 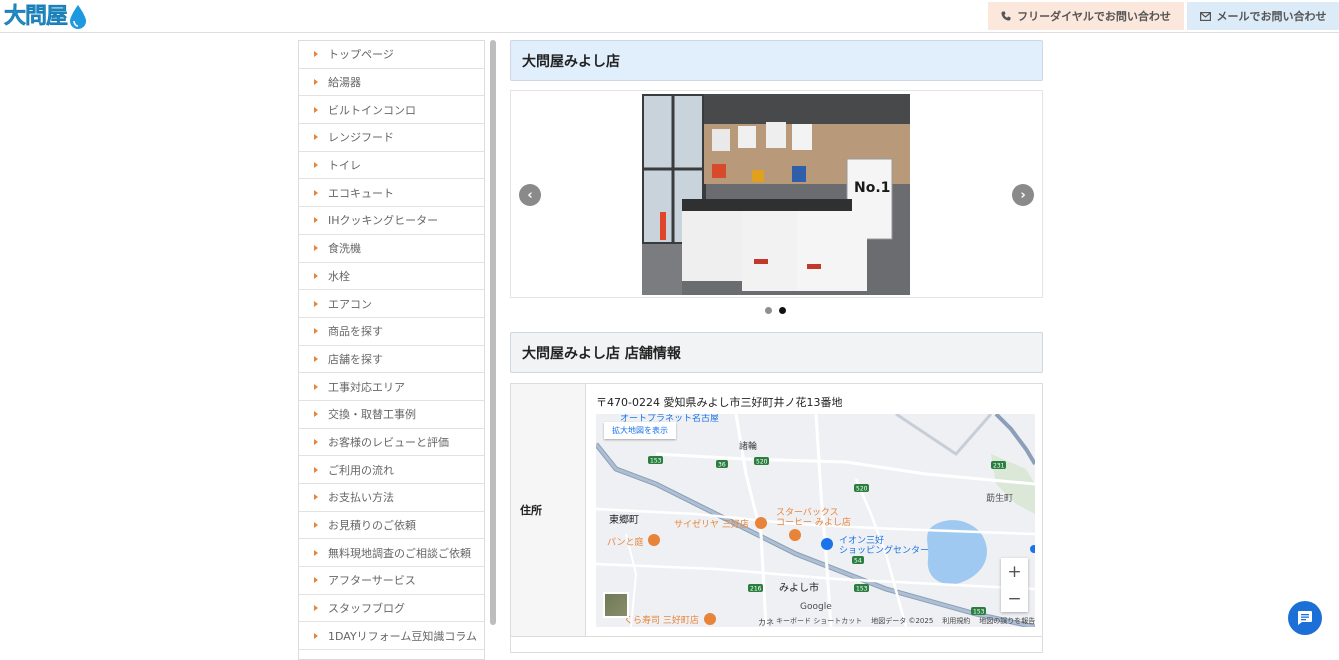 What do you see at coordinates (776, 636) in the screenshot?
I see `table-row-divider` at bounding box center [776, 636].